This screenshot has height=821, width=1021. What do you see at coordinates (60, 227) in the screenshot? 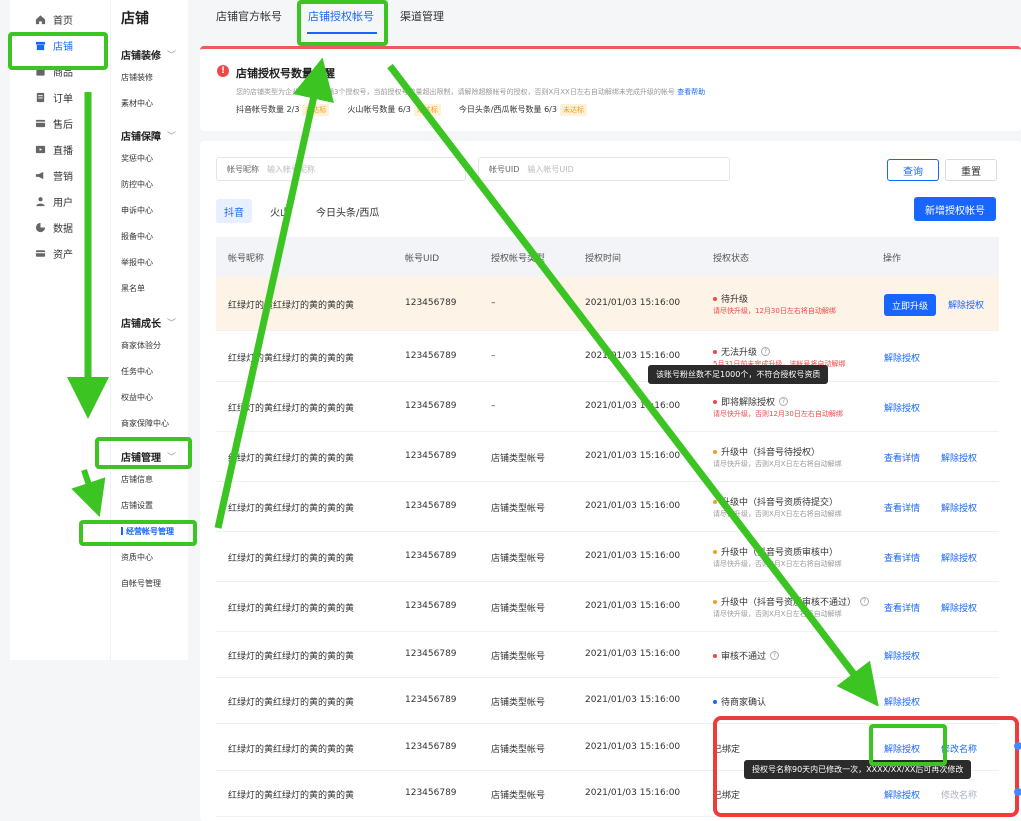
I see `main-nav-item: 数据` at bounding box center [60, 227].